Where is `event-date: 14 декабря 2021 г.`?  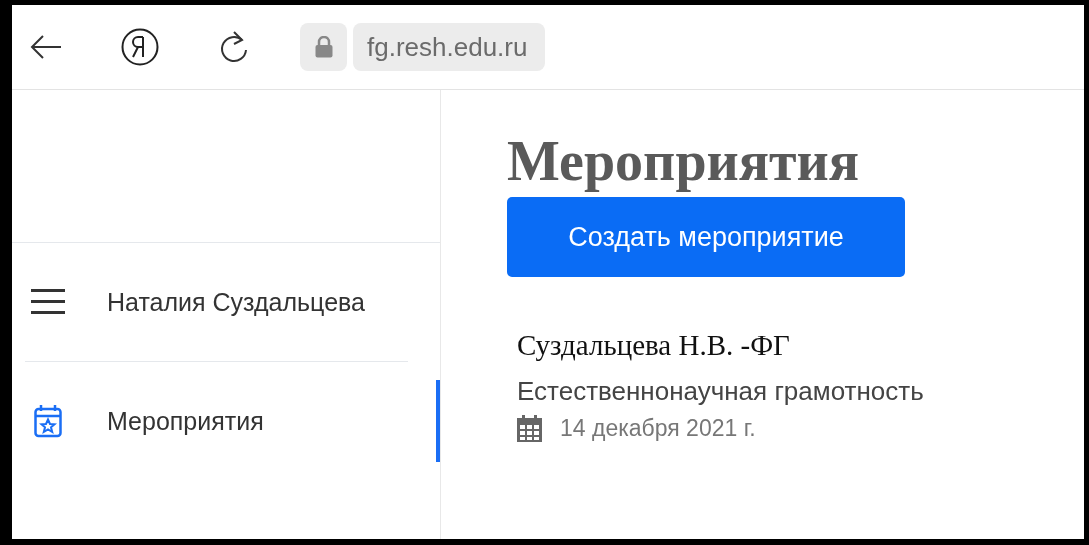 event-date: 14 декабря 2021 г. is located at coordinates (658, 429).